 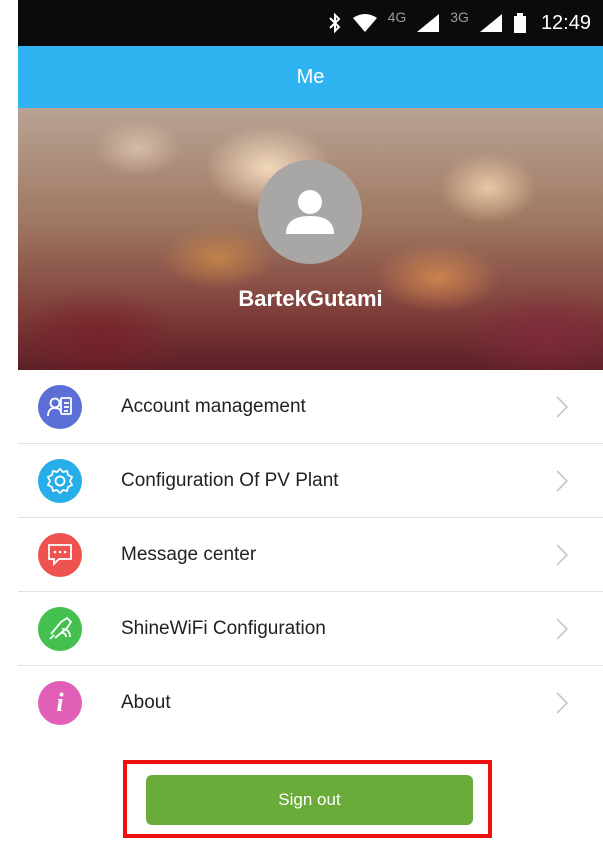 I want to click on menu-item-shinewifi-configuration: ShineWiFi Configuration, so click(x=310, y=629).